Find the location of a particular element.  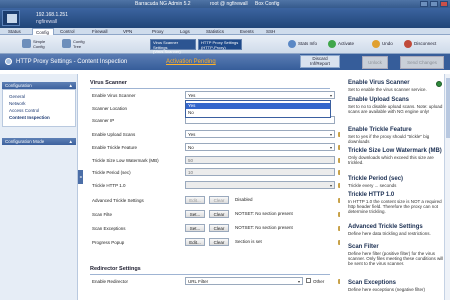

discard-report-button: Discard Inf/Report is located at coordinates (320, 61).